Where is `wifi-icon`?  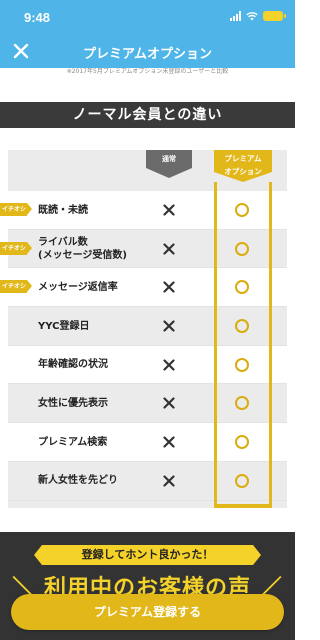
wifi-icon is located at coordinates (252, 16).